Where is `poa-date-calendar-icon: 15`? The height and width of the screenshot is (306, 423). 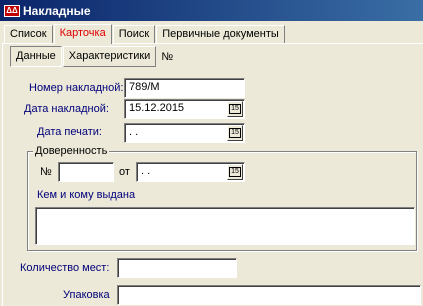
poa-date-calendar-icon: 15 is located at coordinates (235, 172).